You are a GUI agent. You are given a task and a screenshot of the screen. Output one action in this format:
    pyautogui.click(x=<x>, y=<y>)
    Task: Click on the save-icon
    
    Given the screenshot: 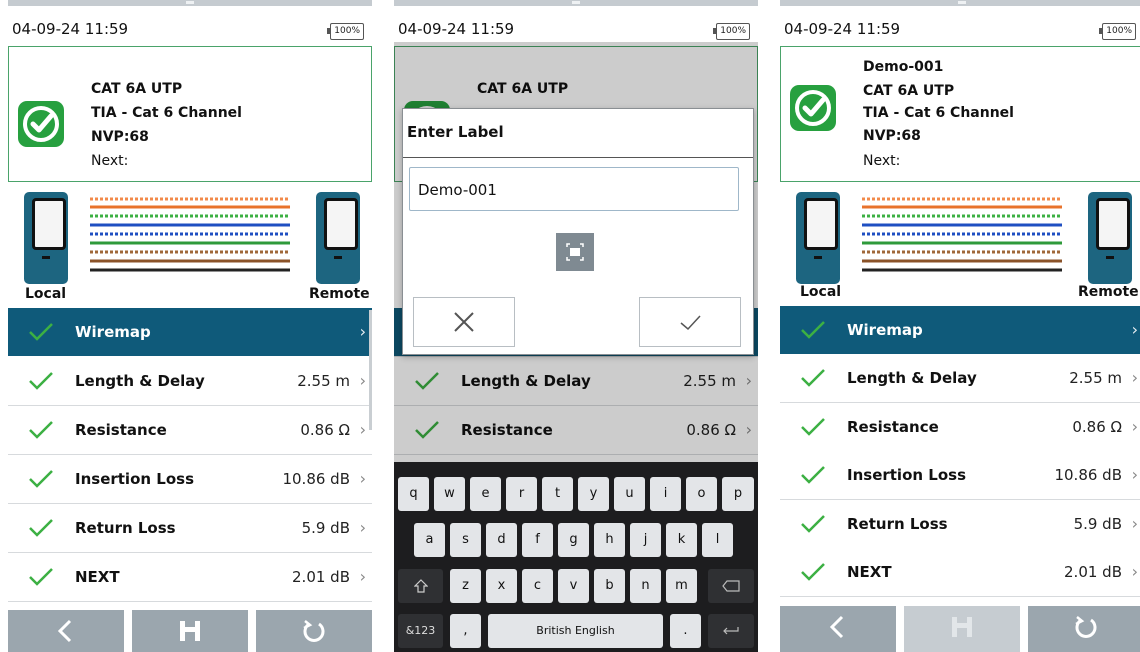 What is the action you would take?
    pyautogui.click(x=190, y=631)
    